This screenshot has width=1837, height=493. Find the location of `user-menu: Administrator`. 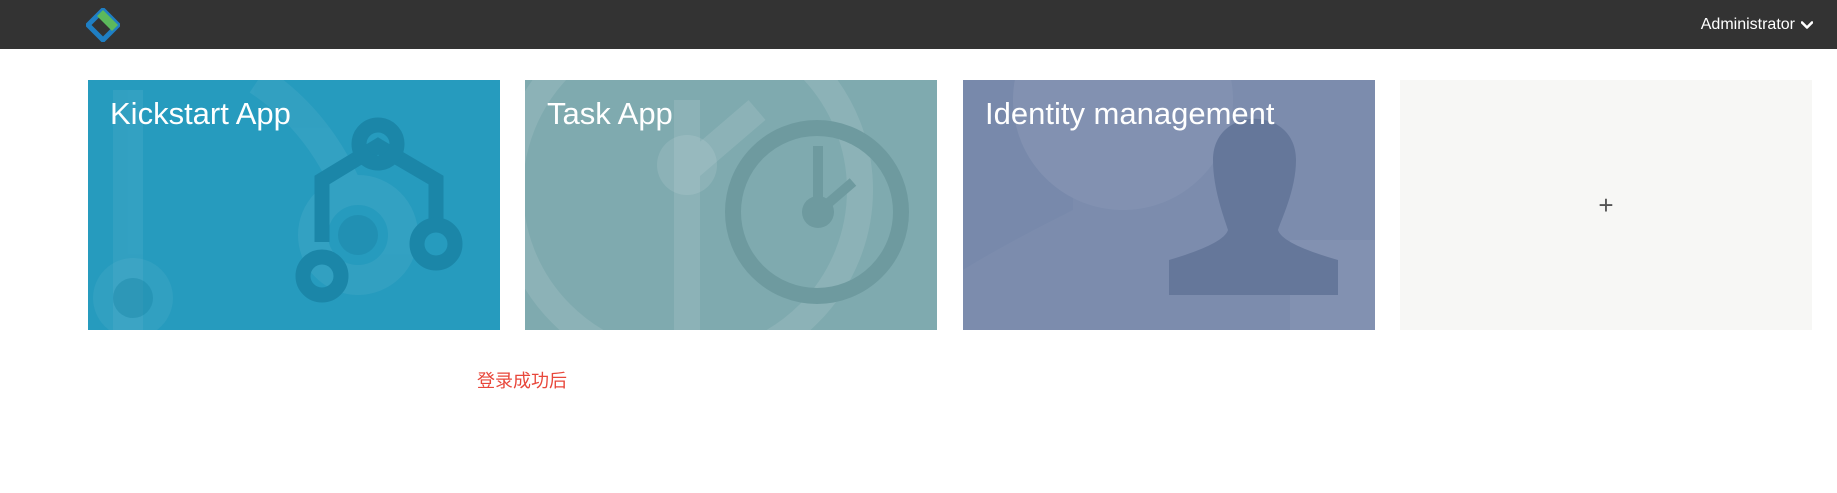

user-menu: Administrator is located at coordinates (1757, 24).